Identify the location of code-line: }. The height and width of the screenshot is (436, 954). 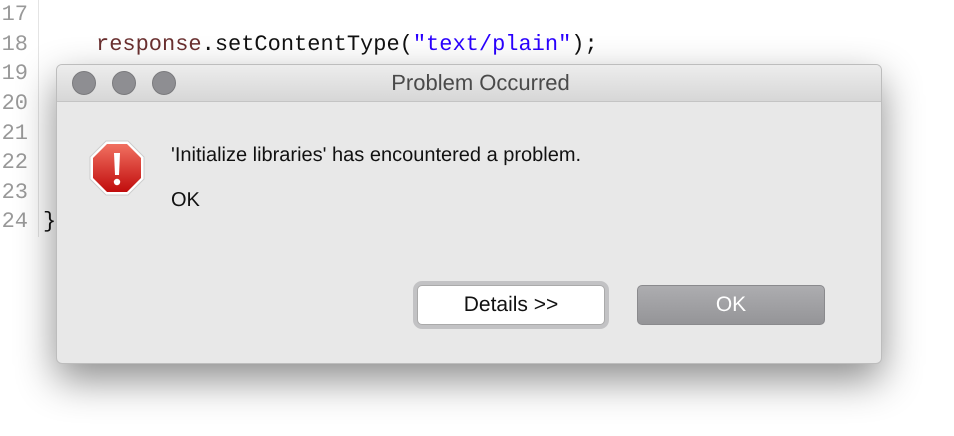
(49, 221).